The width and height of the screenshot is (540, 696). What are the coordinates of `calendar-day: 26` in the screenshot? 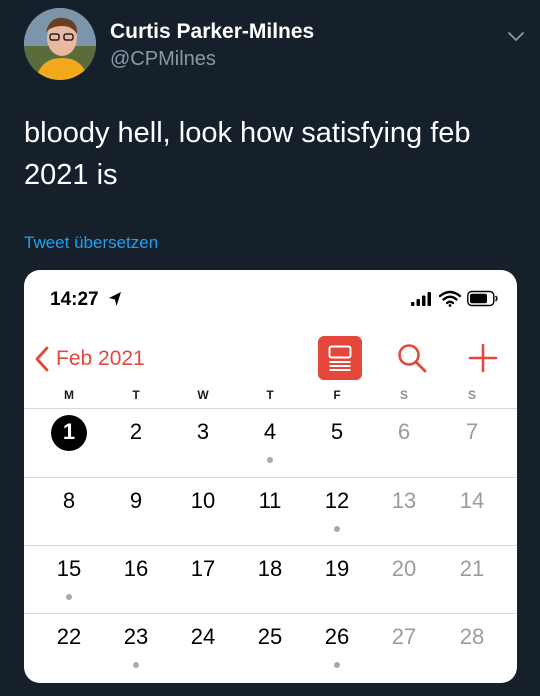 It's located at (337, 647).